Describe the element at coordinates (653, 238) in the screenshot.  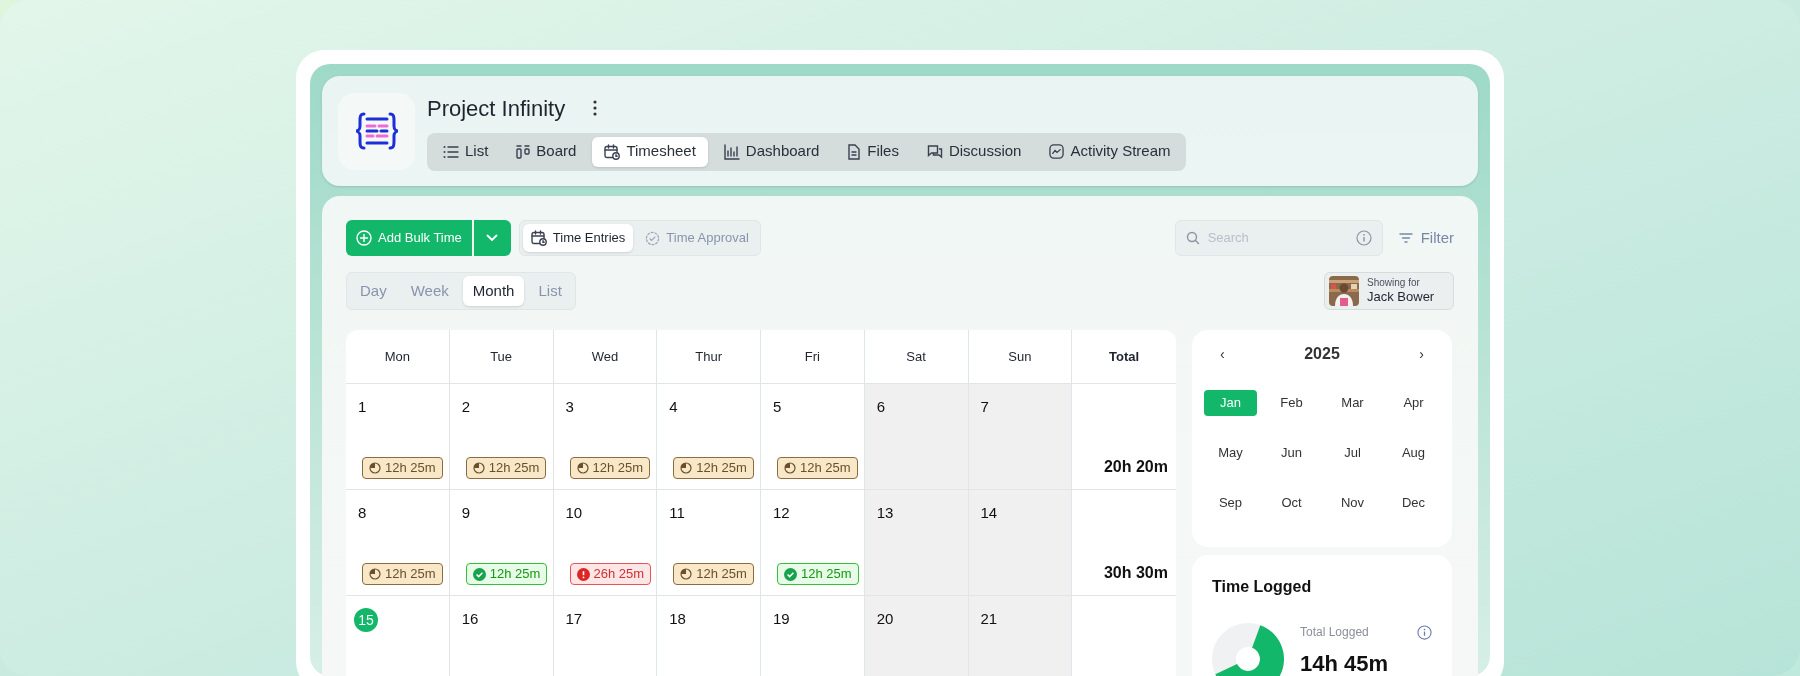
I see `badge-check-icon` at that location.